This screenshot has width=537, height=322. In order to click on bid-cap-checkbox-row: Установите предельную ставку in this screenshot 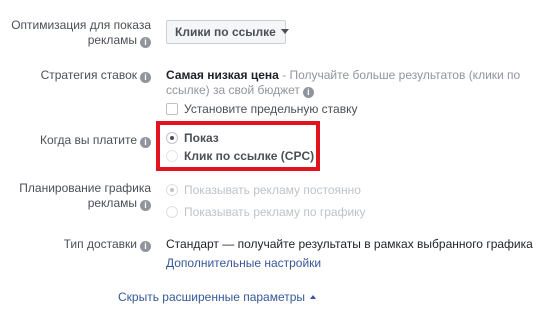, I will do `click(261, 109)`.